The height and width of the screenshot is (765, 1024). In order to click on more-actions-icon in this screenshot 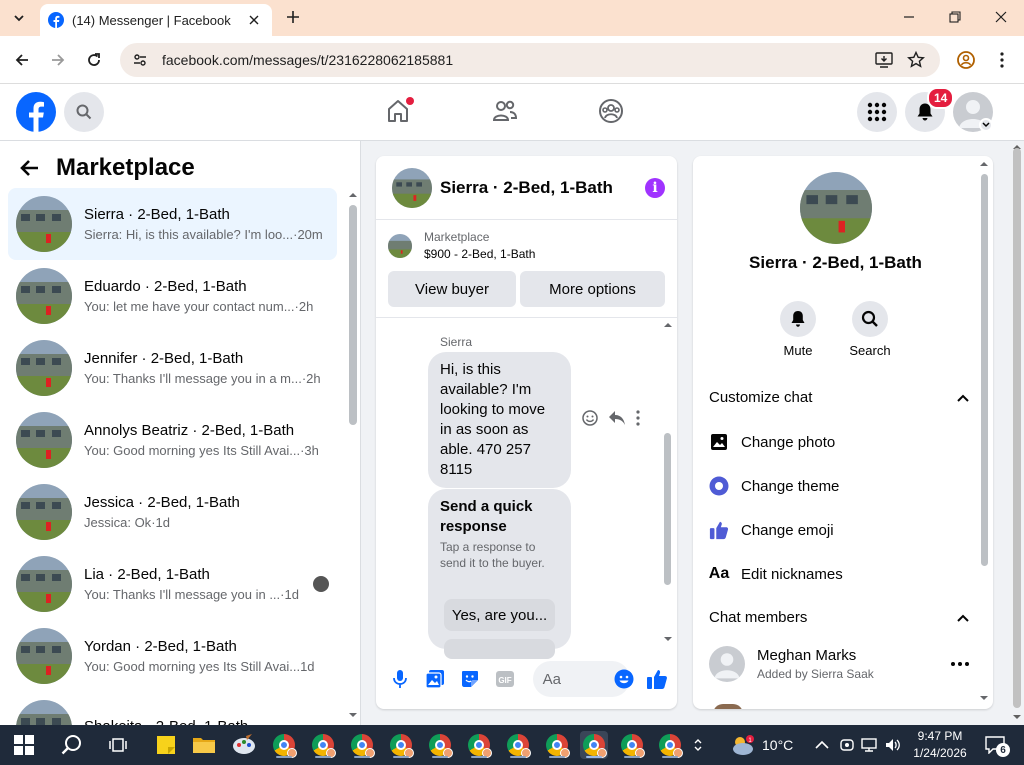, I will do `click(638, 418)`.